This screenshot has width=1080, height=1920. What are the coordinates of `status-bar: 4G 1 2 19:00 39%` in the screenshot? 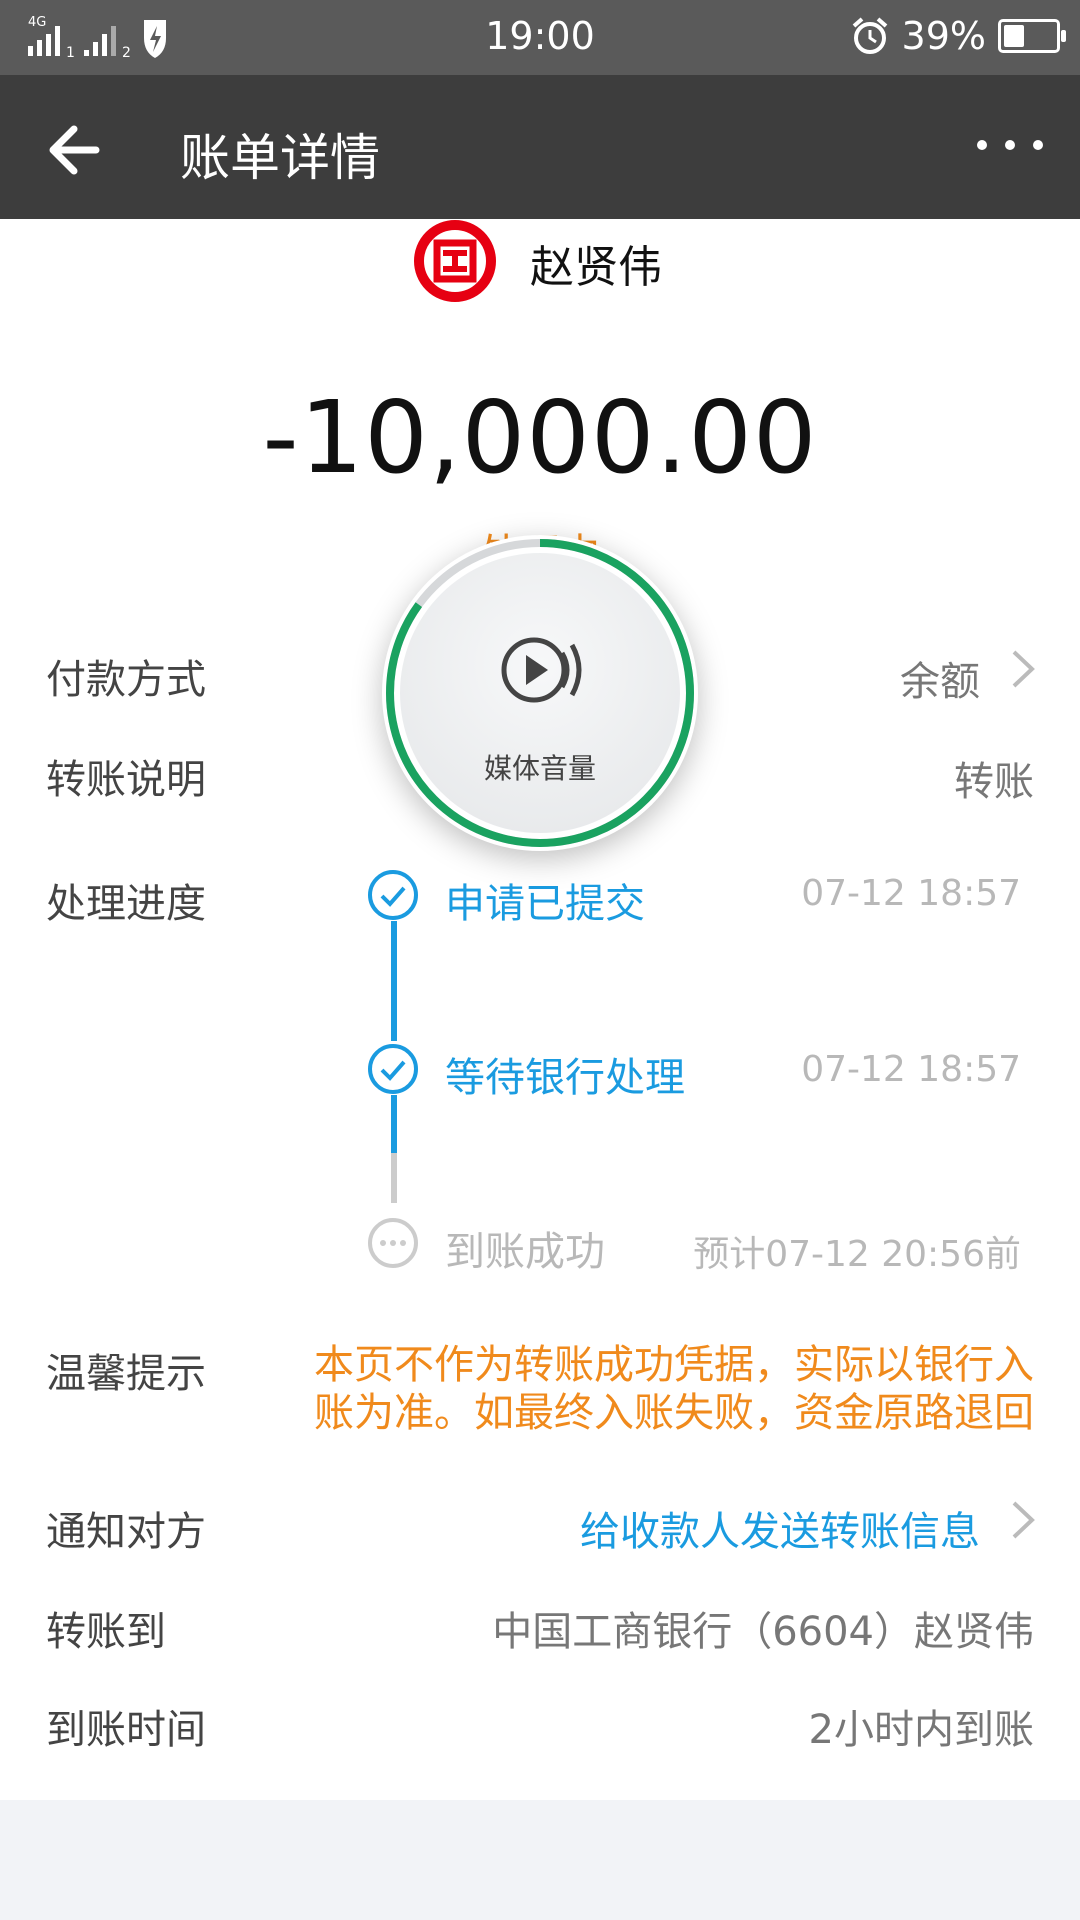 It's located at (540, 37).